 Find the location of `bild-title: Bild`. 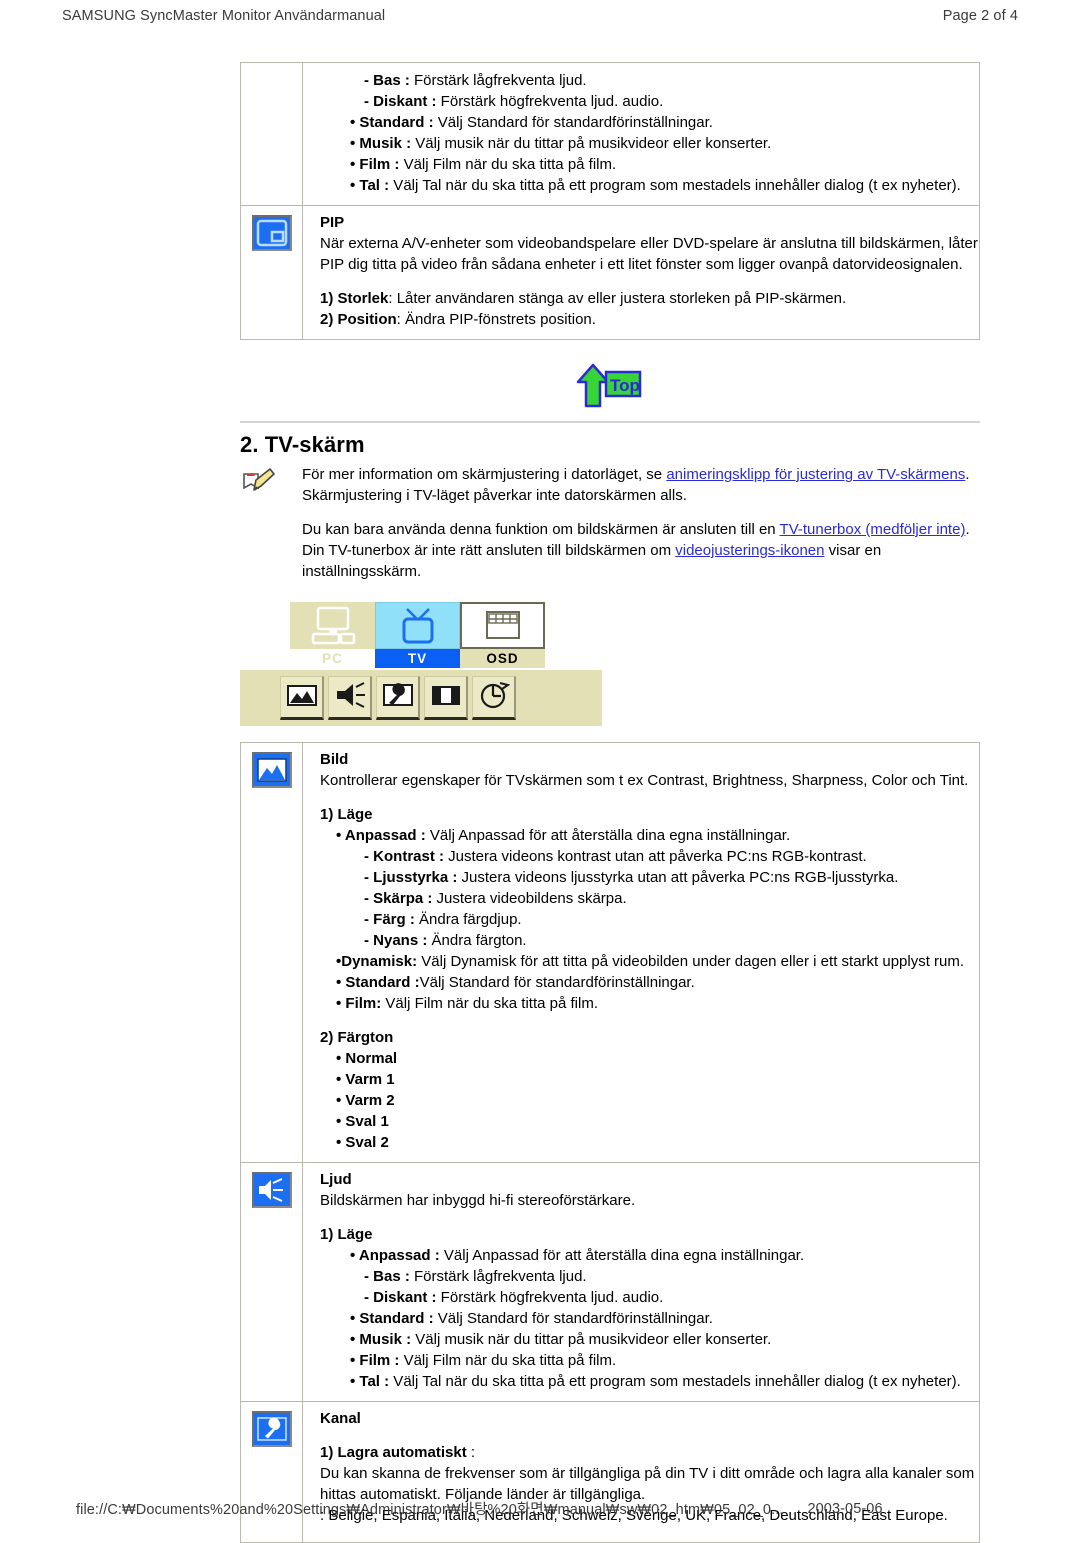

bild-title: Bild is located at coordinates (334, 759).